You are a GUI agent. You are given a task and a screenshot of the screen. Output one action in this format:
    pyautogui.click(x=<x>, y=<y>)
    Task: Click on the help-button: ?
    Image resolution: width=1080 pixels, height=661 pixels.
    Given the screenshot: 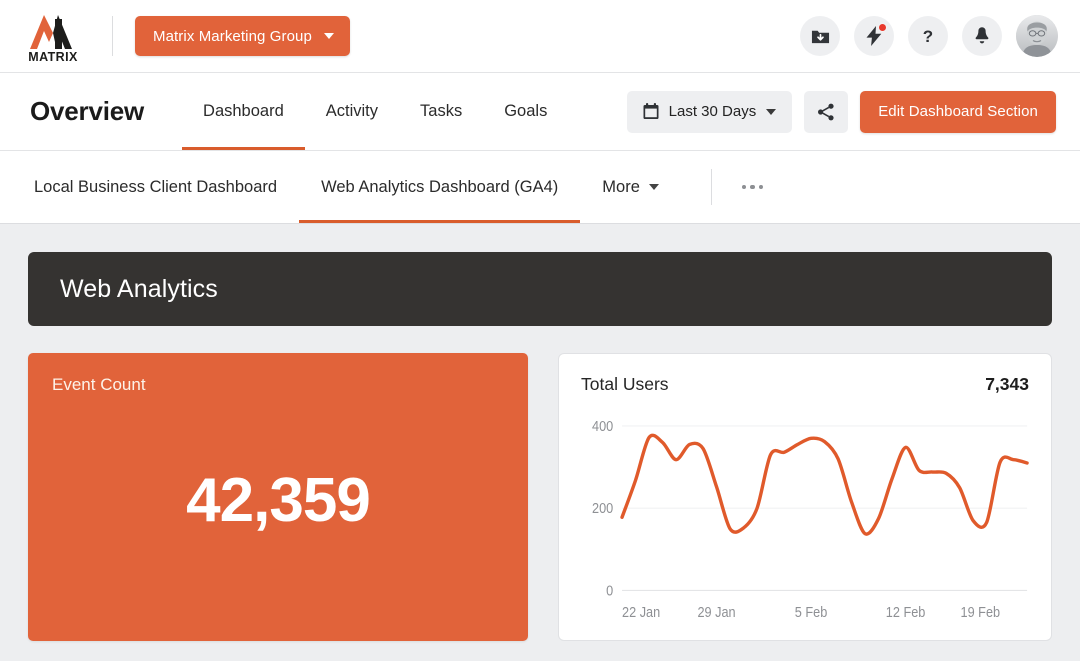 What is the action you would take?
    pyautogui.click(x=928, y=36)
    